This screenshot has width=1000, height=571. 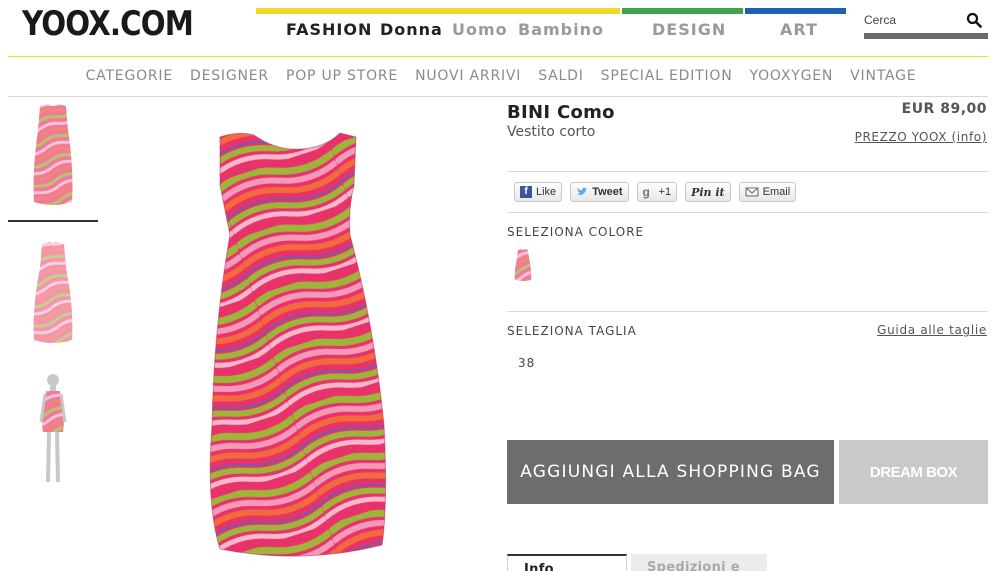 I want to click on color-section-label: SELEZIONA COLORE, so click(x=576, y=232).